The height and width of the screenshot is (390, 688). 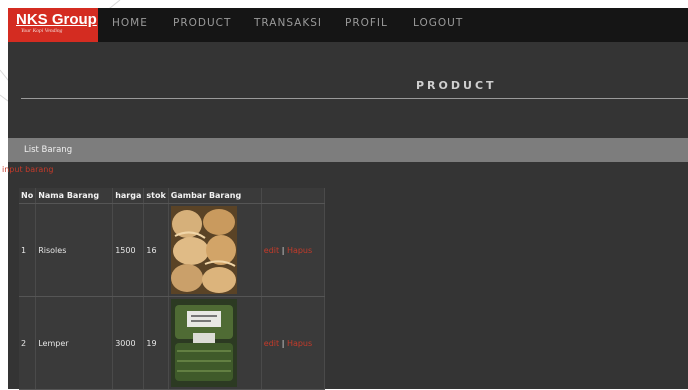 I want to click on input-barang-link: input barang, so click(x=27, y=169).